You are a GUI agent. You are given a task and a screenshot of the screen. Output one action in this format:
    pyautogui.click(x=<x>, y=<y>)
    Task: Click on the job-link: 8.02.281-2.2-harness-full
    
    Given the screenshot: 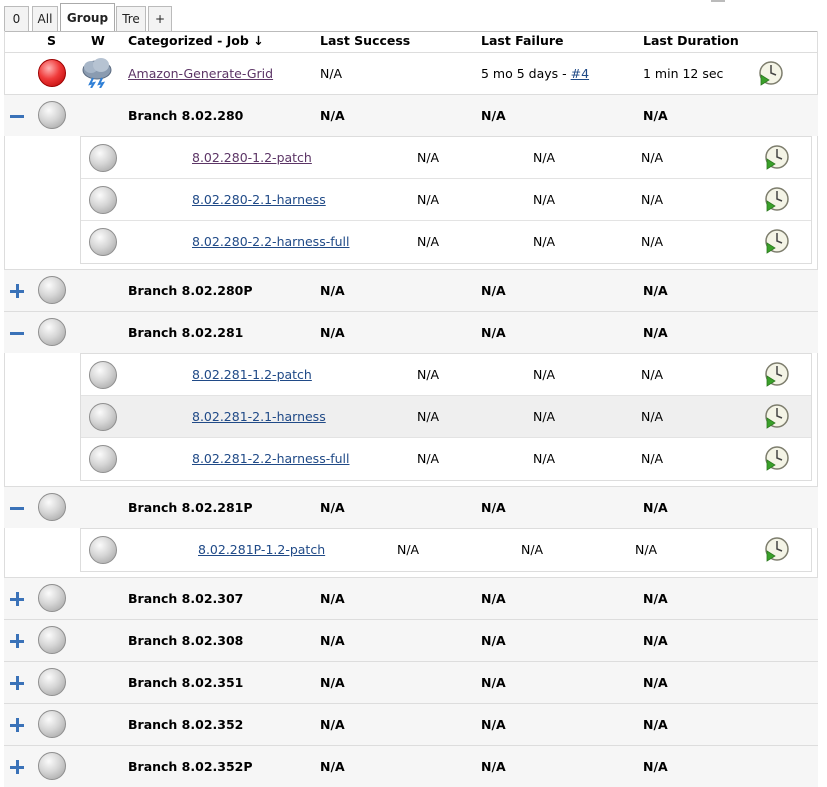 What is the action you would take?
    pyautogui.click(x=270, y=459)
    